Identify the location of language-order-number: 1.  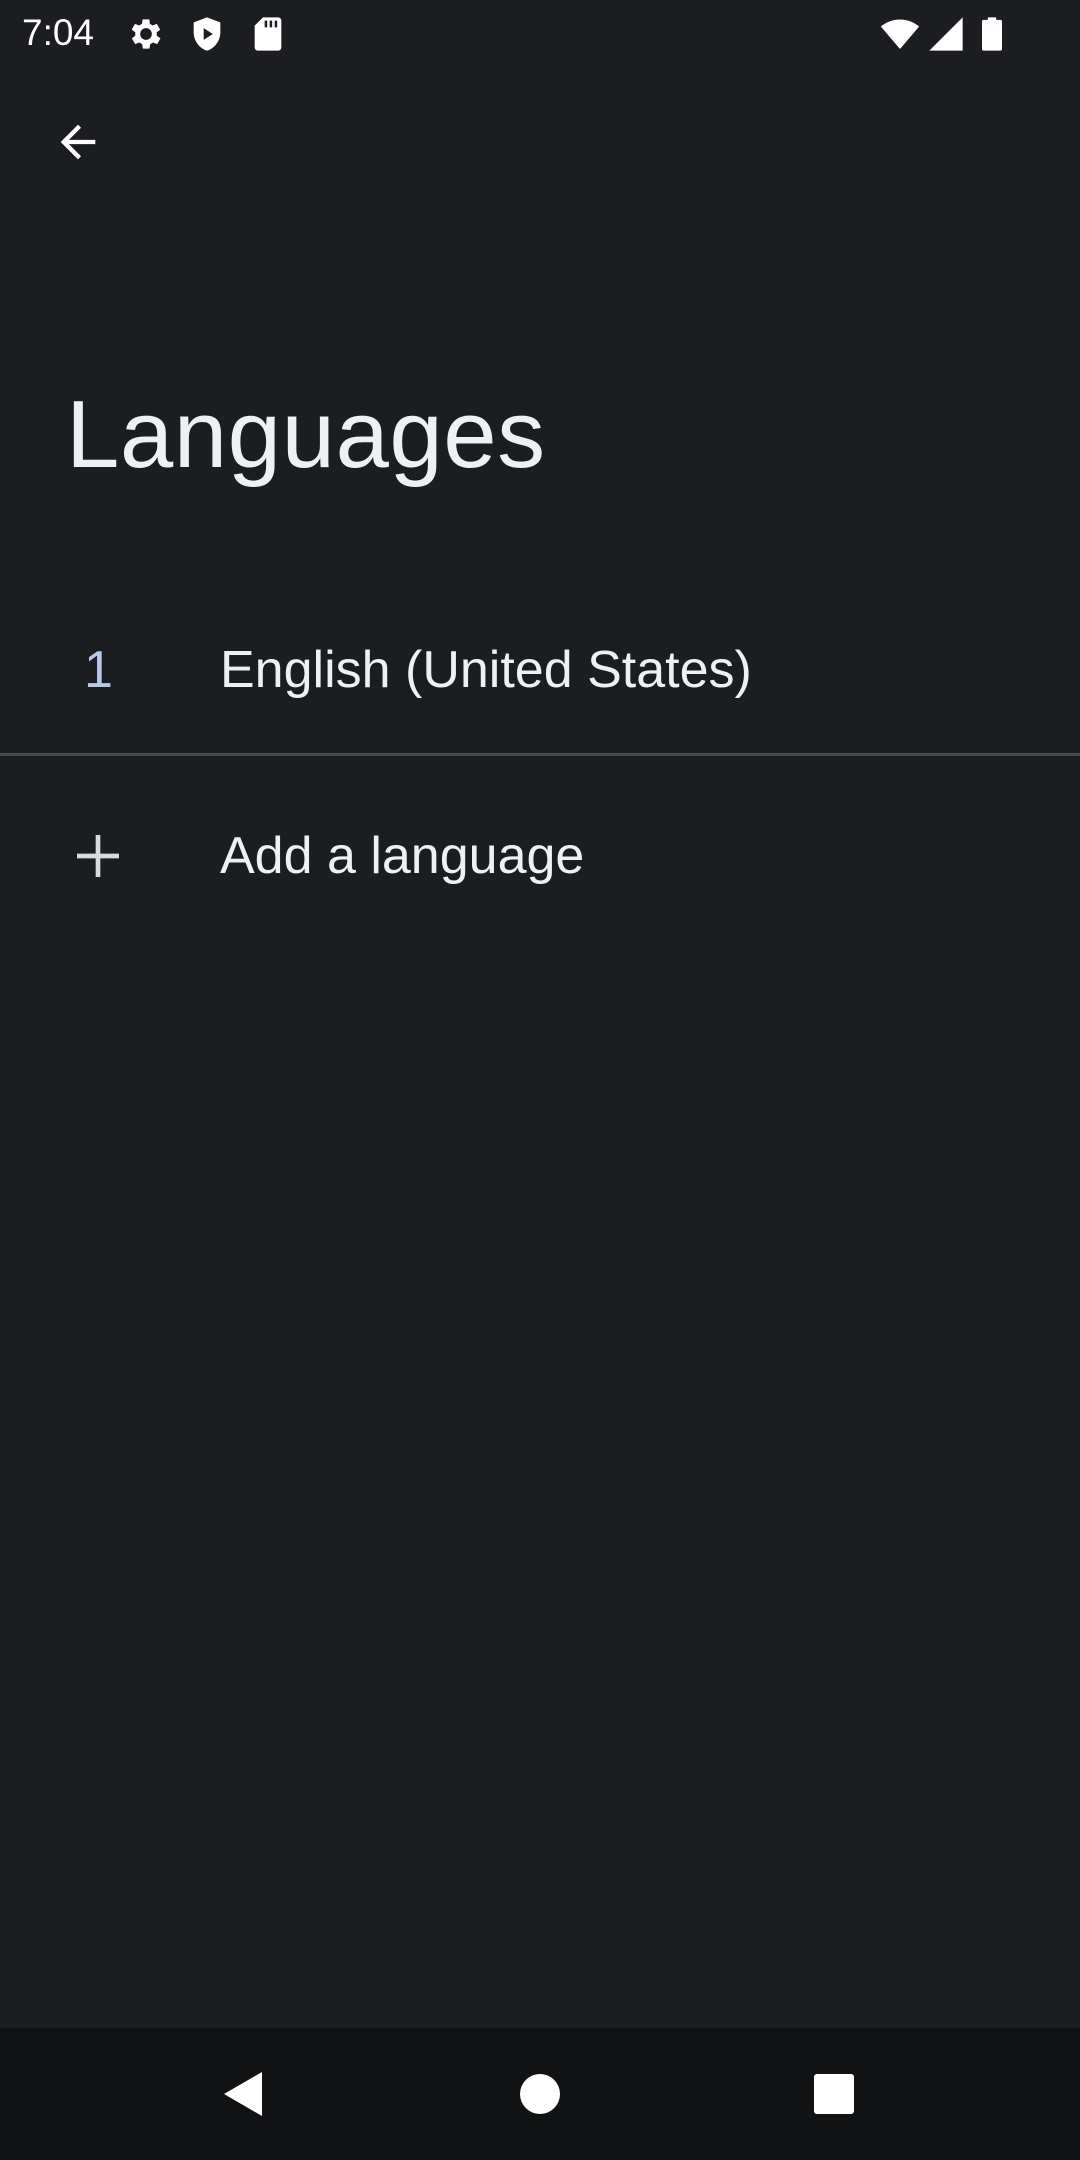
(98, 670).